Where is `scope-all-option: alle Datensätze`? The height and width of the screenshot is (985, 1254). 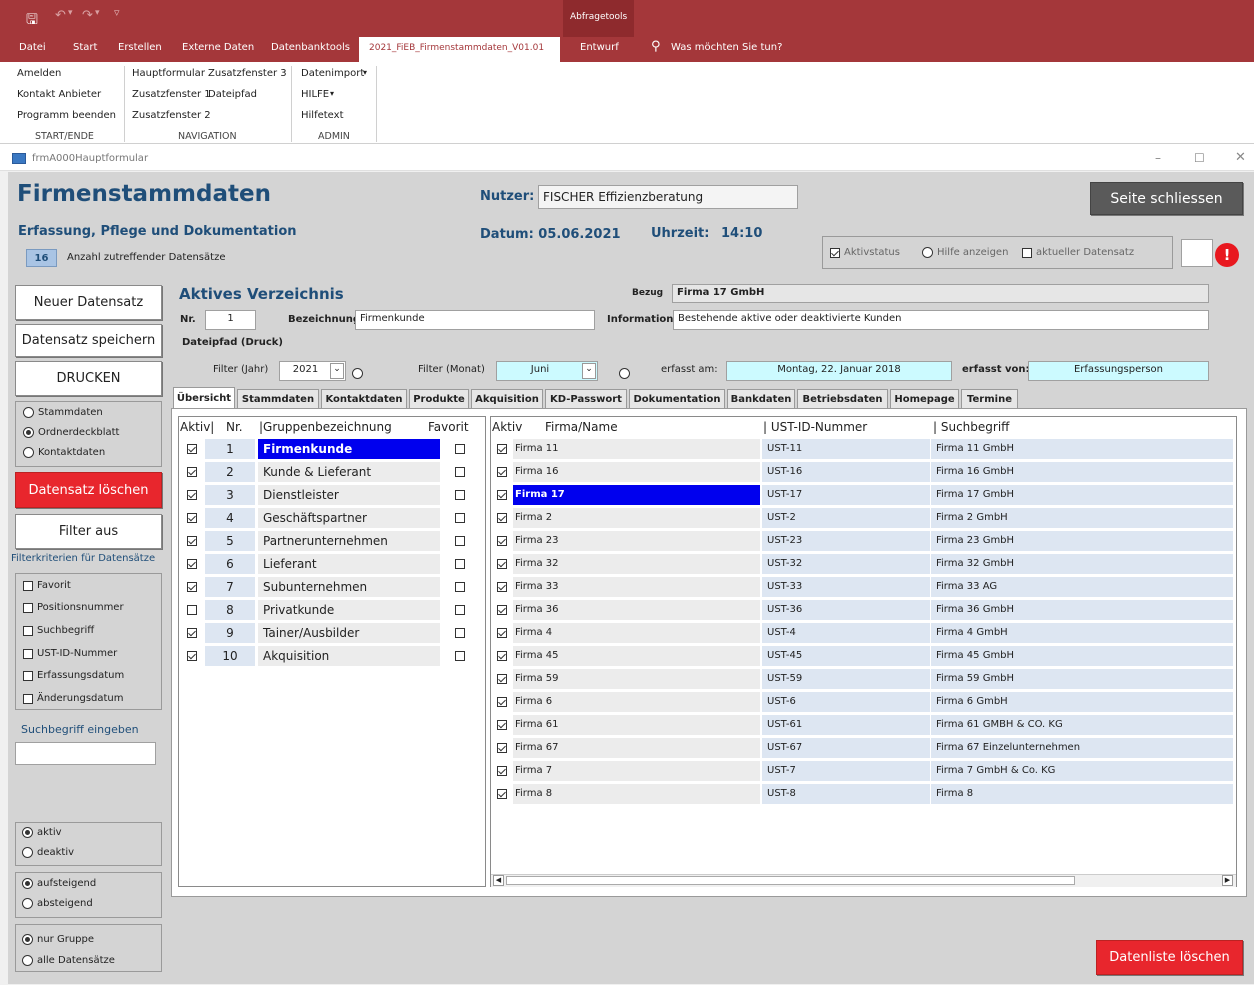 scope-all-option: alle Datensätze is located at coordinates (68, 960).